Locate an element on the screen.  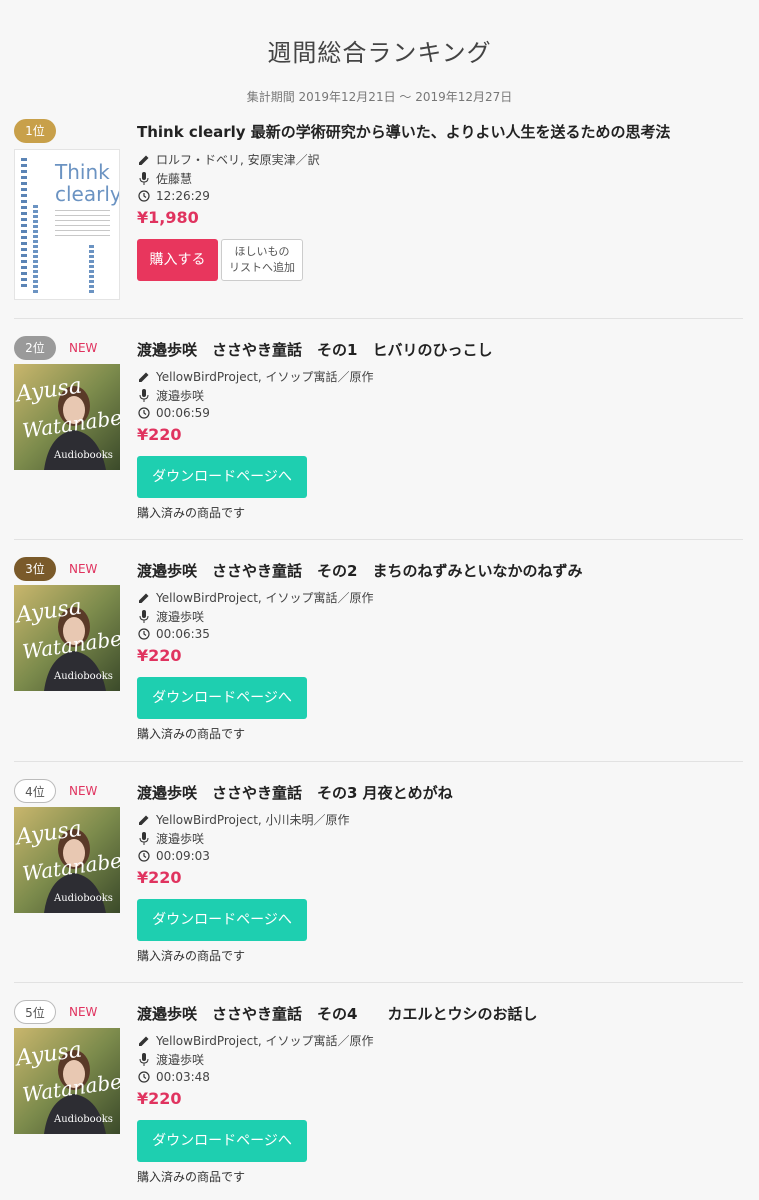
rank-badge: 2位 is located at coordinates (35, 348).